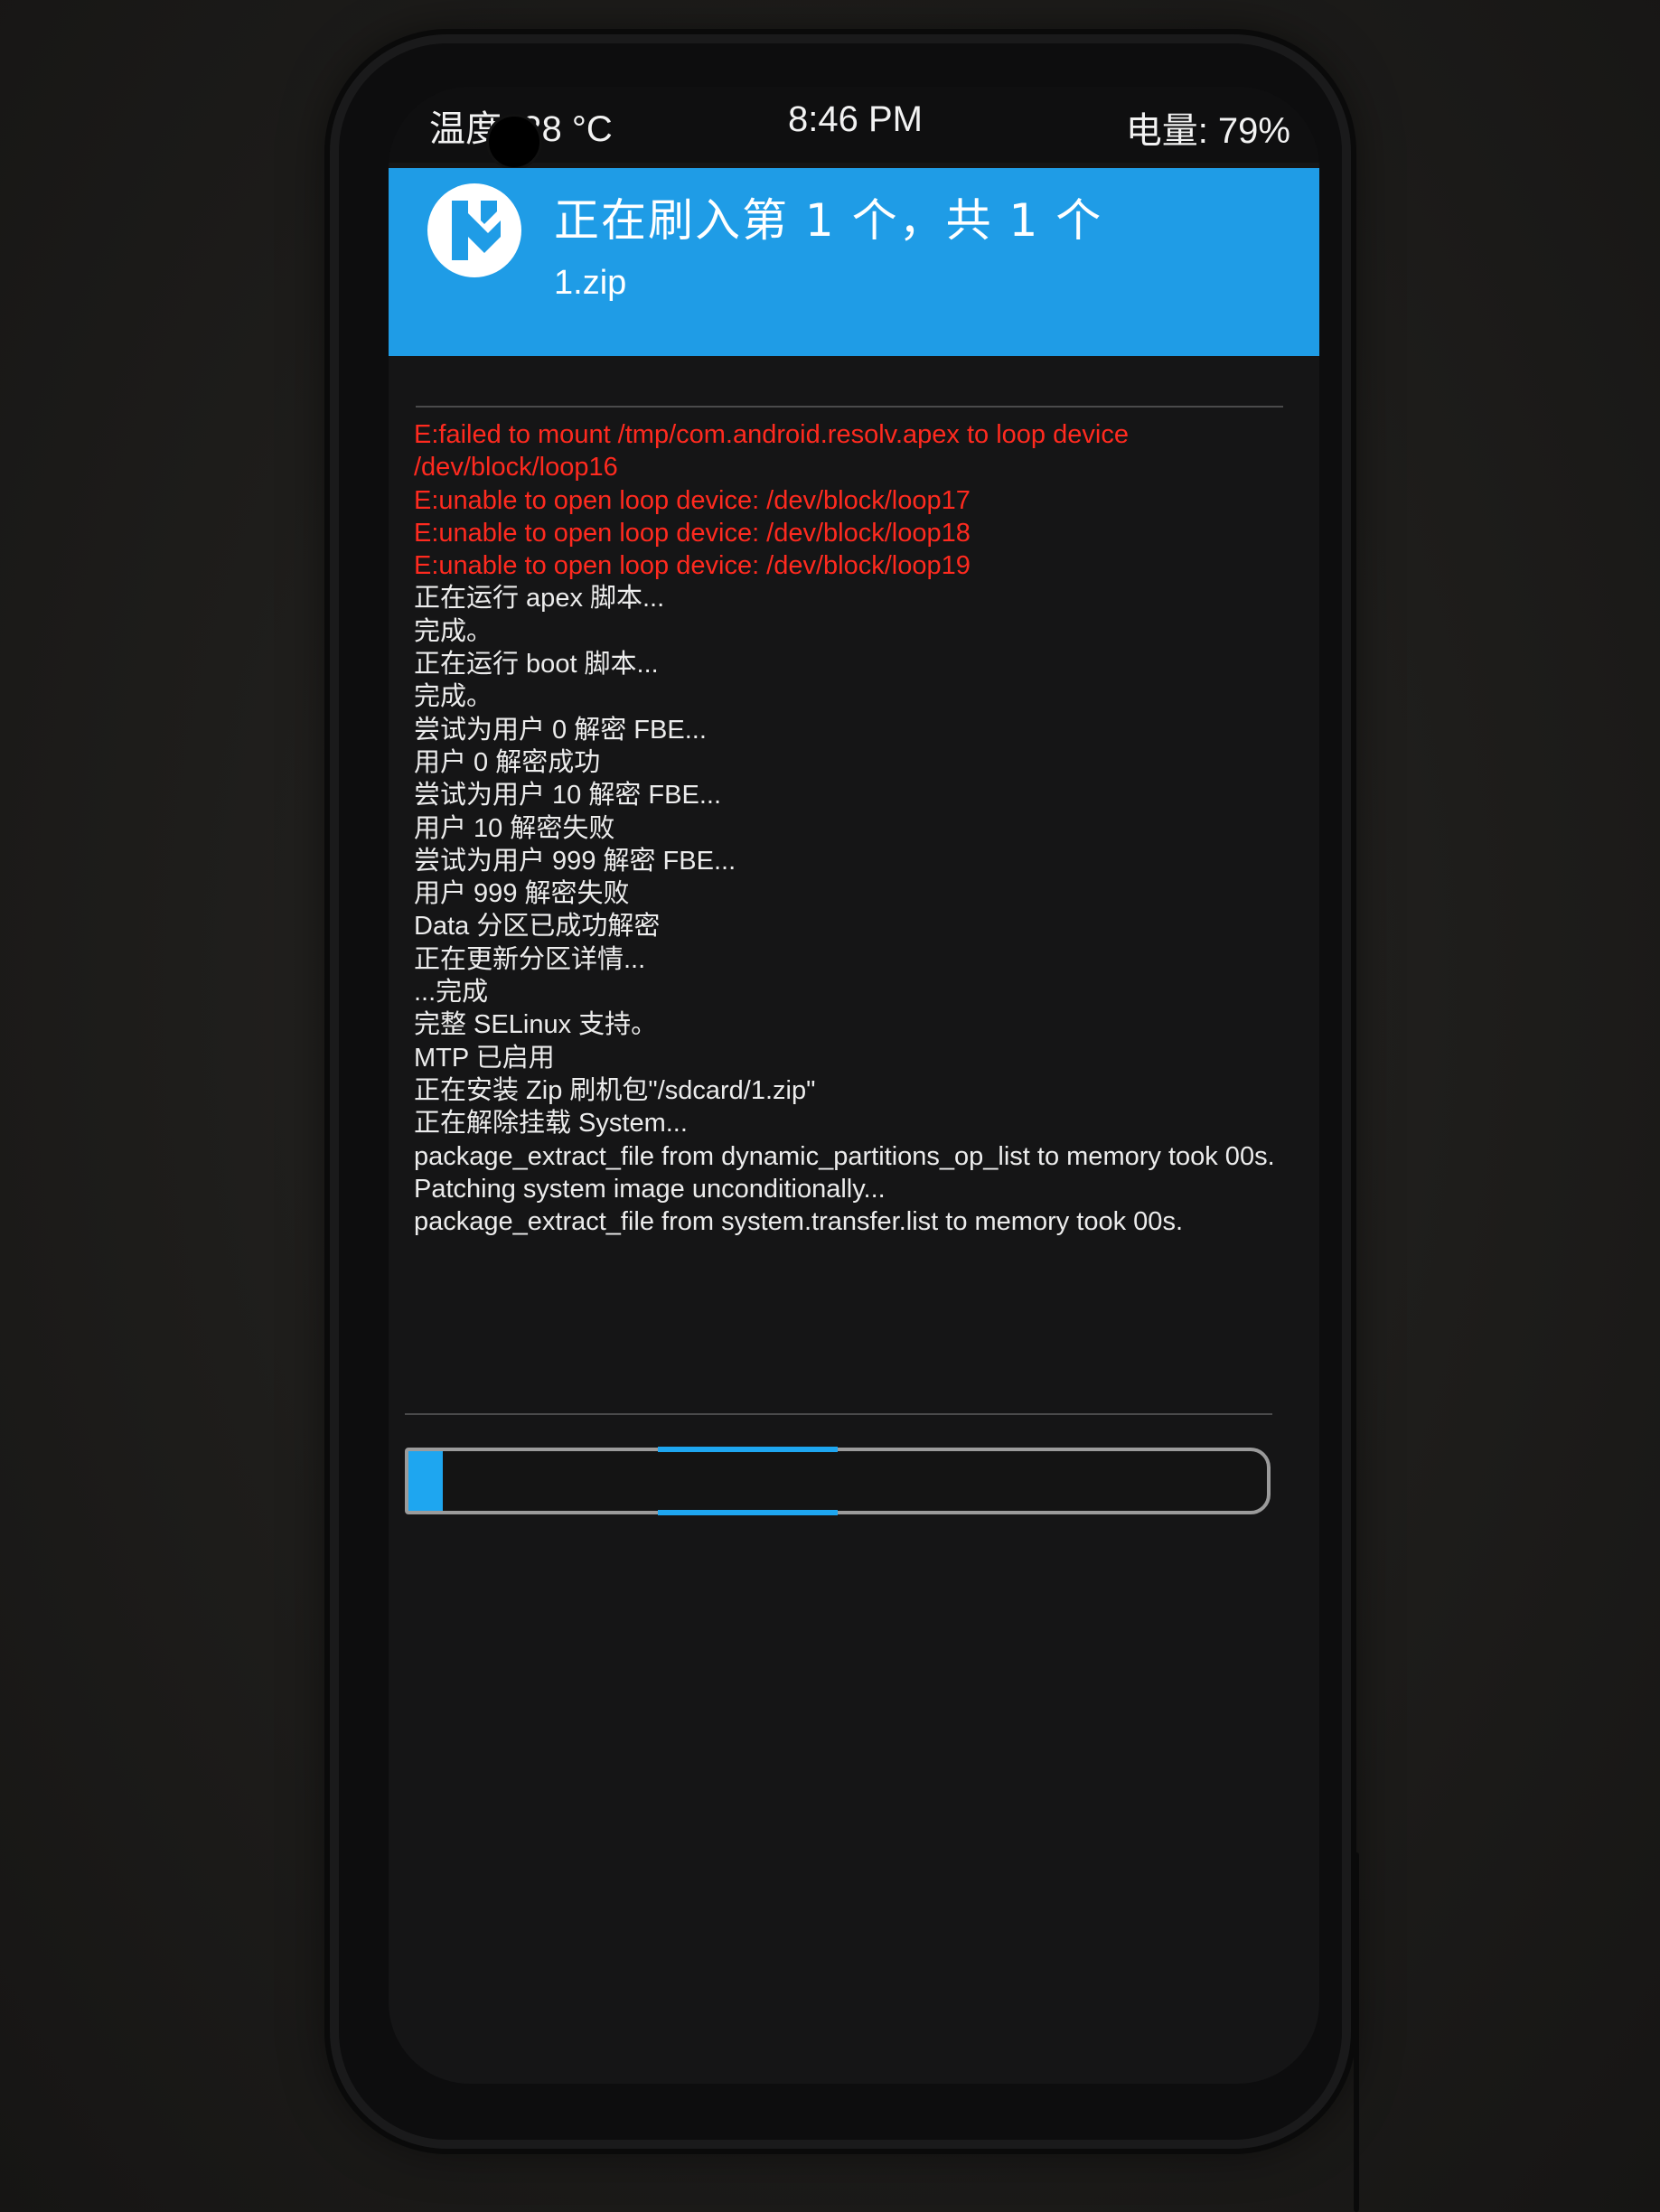 The width and height of the screenshot is (1660, 2212). What do you see at coordinates (507, 762) in the screenshot?
I see `console-line: 用户 0 解密成功` at bounding box center [507, 762].